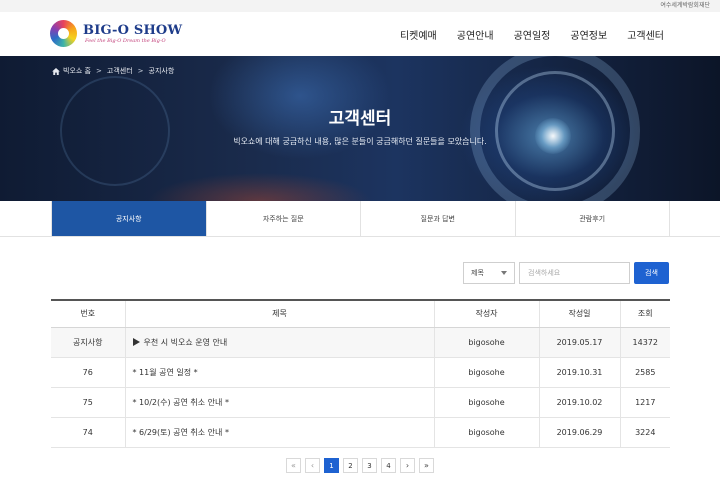 This screenshot has width=720, height=480. I want to click on first-page-button: «, so click(293, 465).